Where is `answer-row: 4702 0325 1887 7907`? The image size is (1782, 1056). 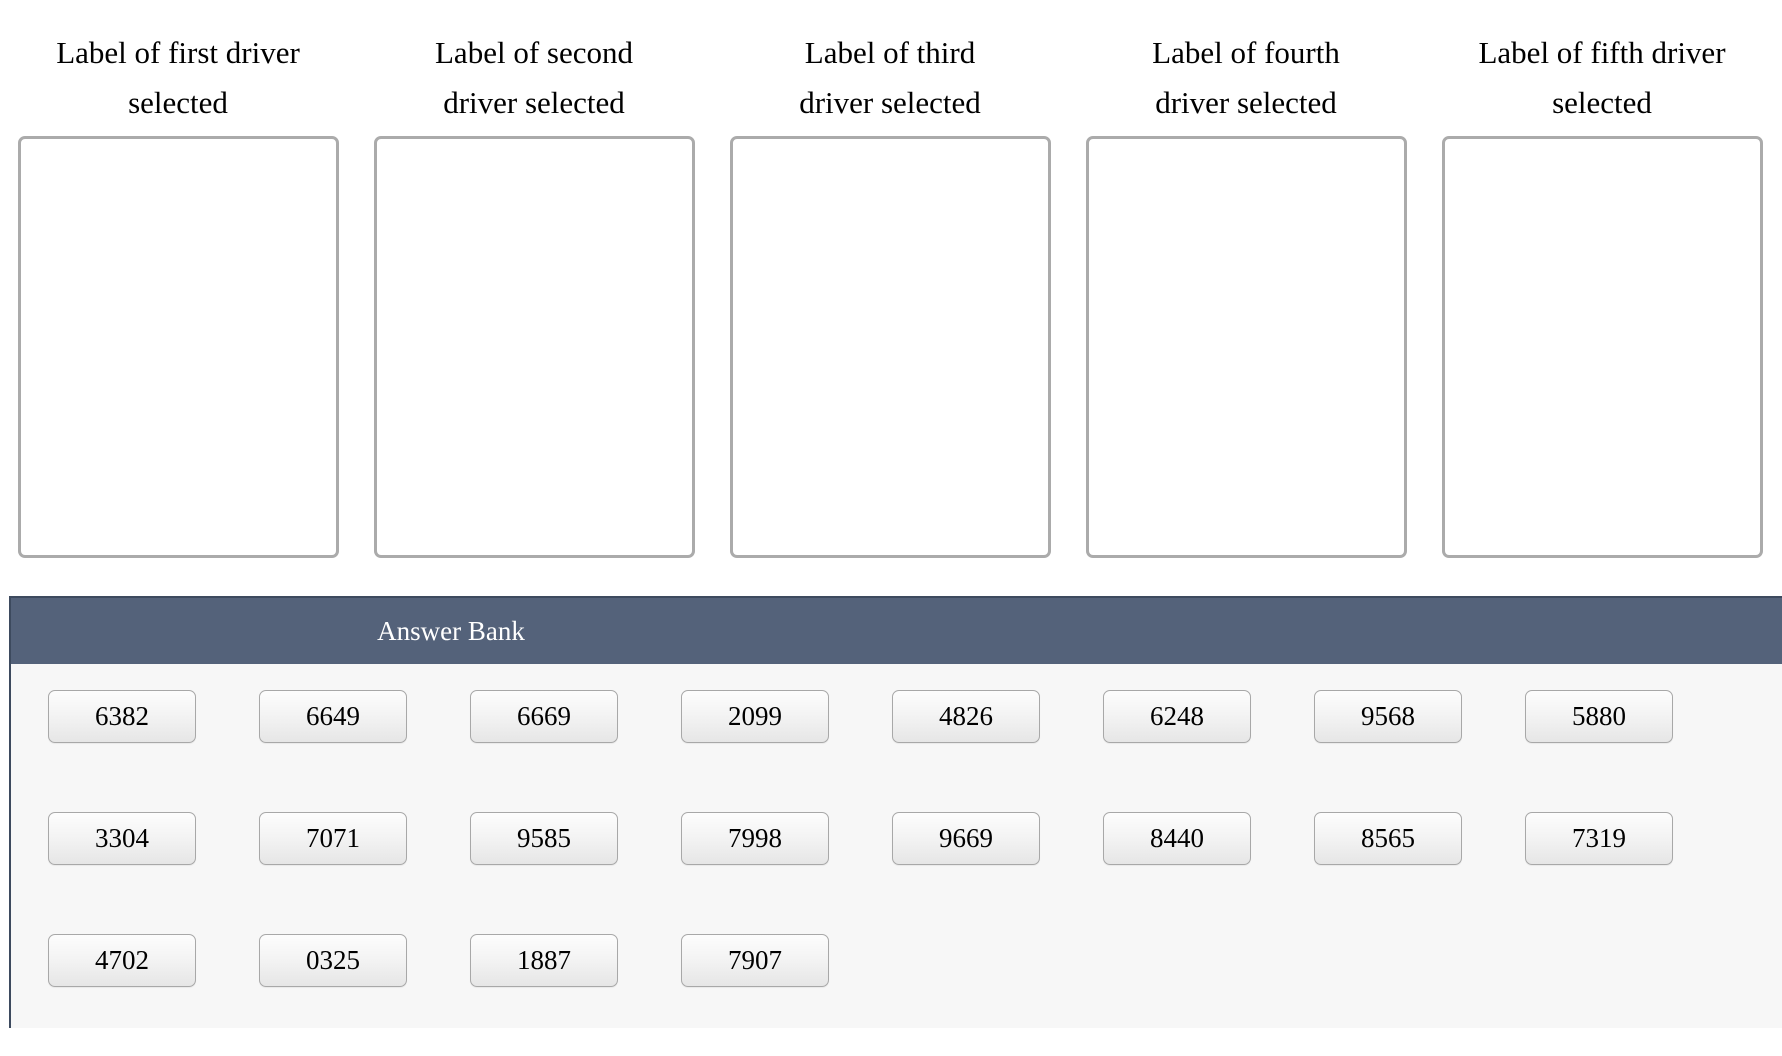
answer-row: 4702 0325 1887 7907 is located at coordinates (896, 995).